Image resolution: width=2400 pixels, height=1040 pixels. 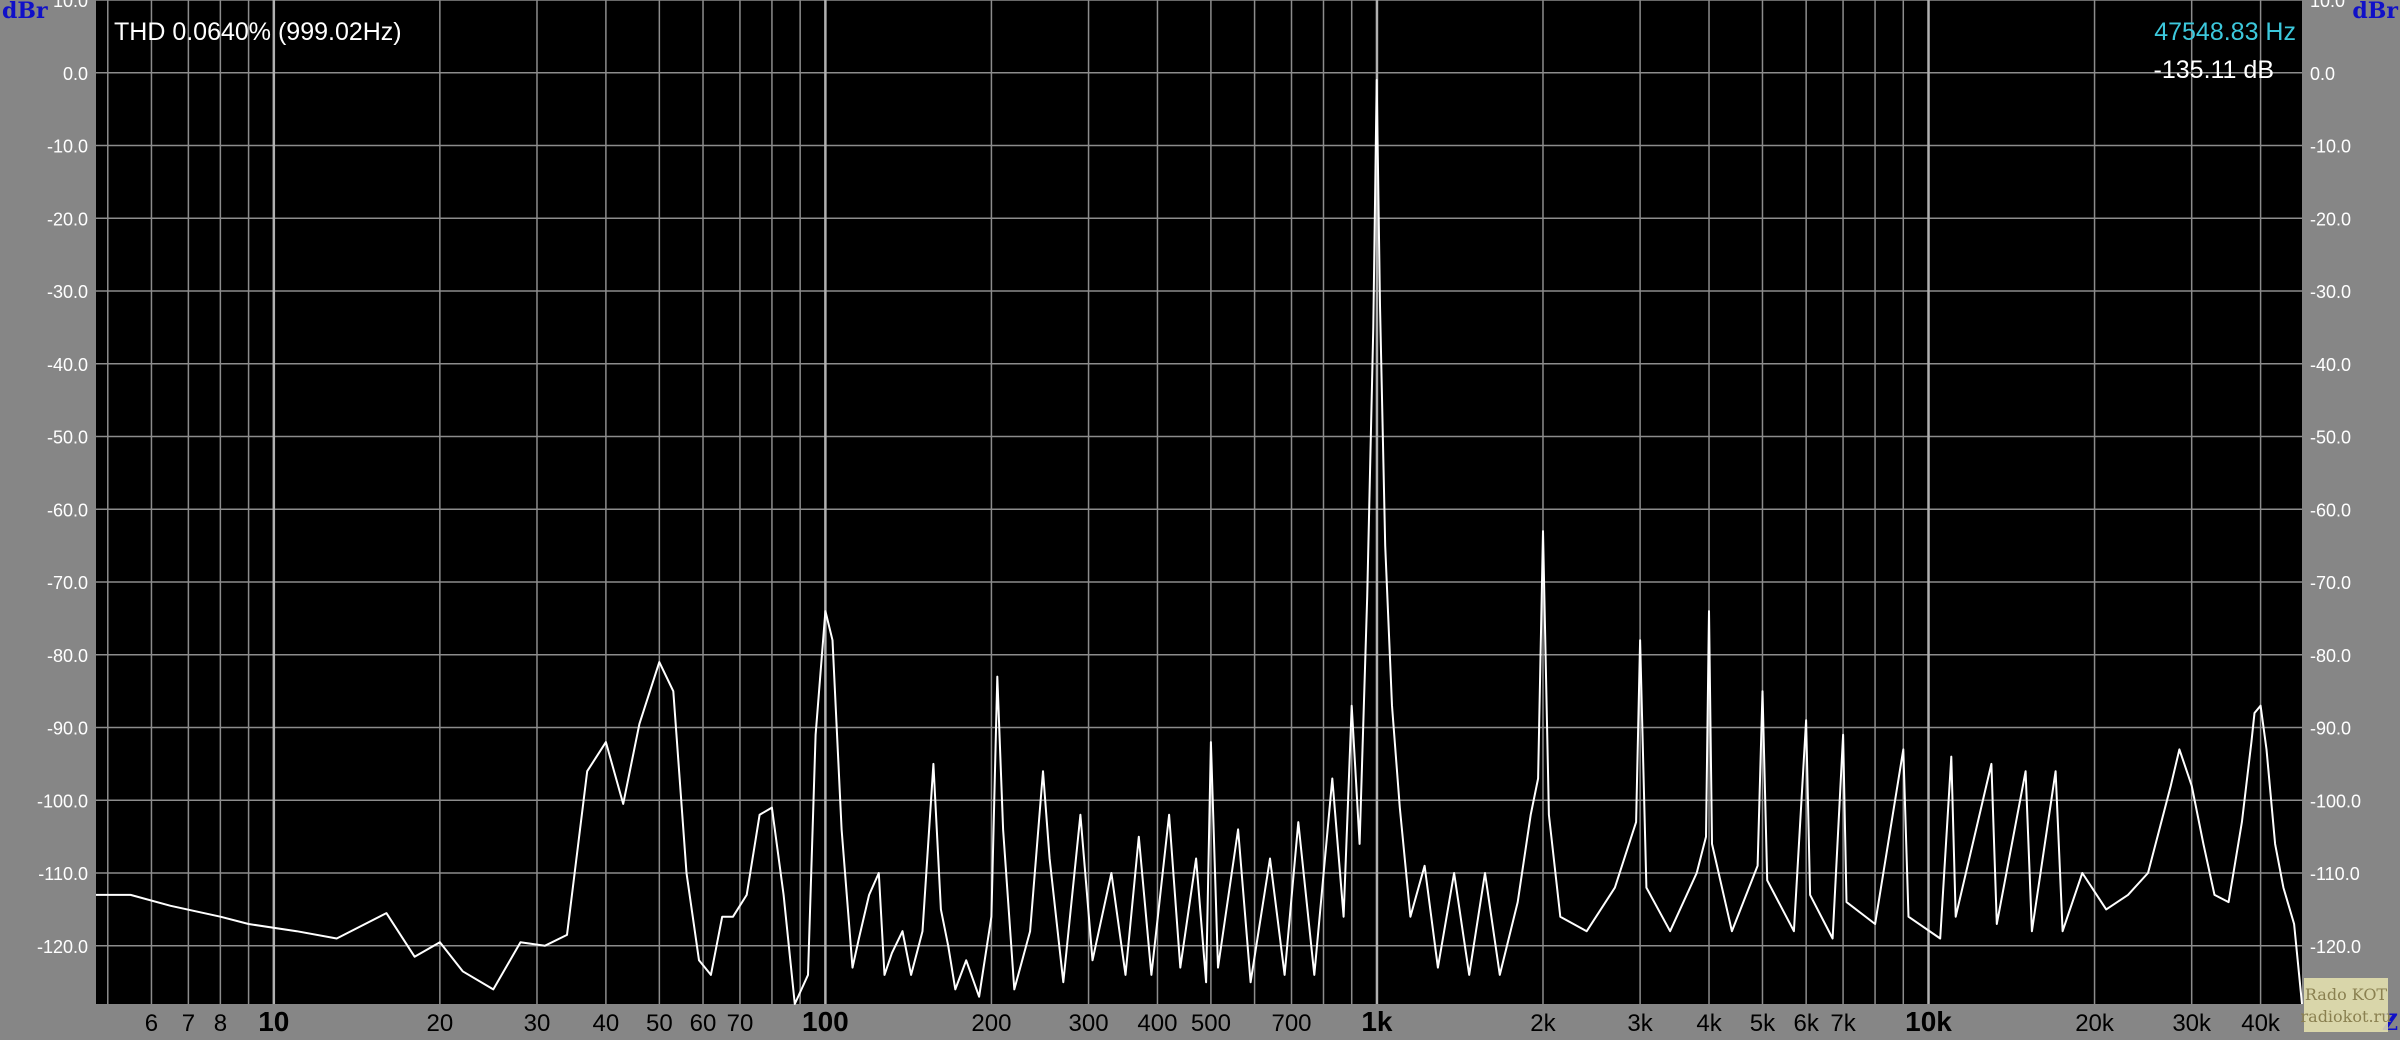 I want to click on y-tick-right-0: 10.0, so click(x=2327, y=5).